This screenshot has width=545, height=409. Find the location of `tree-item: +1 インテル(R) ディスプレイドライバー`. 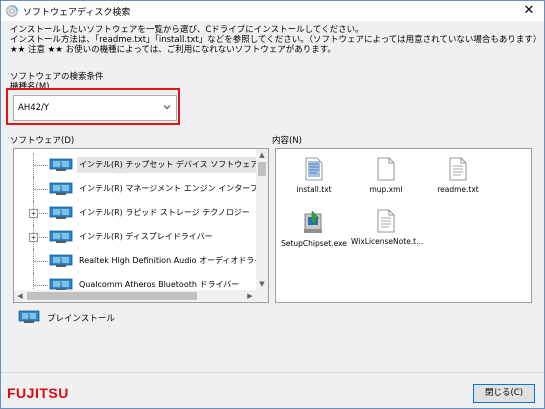

tree-item: +1 インテル(R) ディスプレイドライバー is located at coordinates (135, 237).